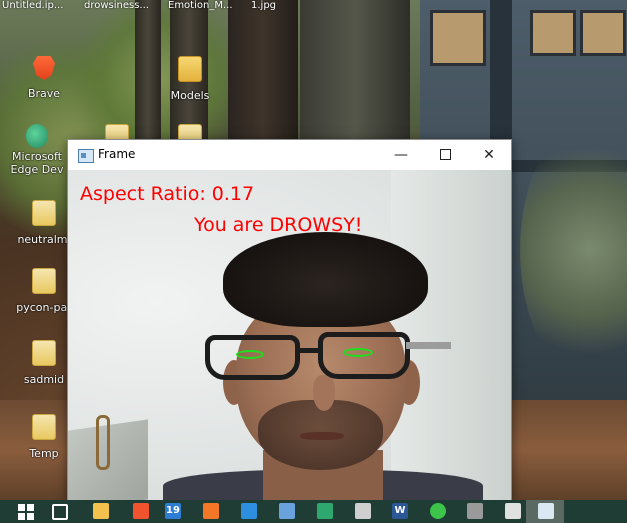  What do you see at coordinates (325, 511) in the screenshot?
I see `taskbar-edge-dev-button` at bounding box center [325, 511].